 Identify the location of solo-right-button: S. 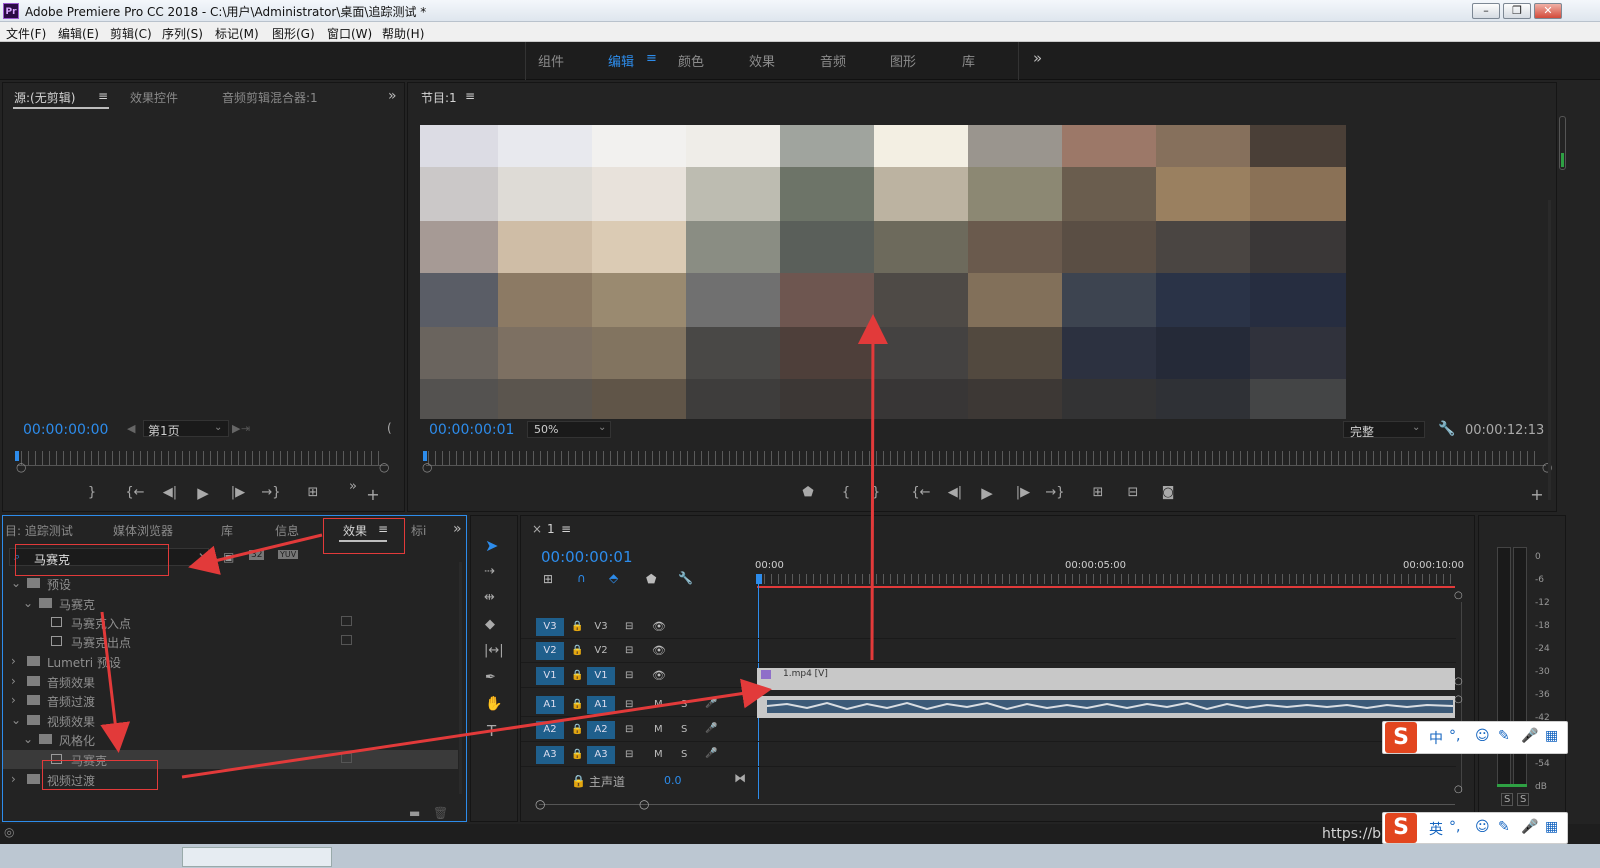
(1523, 799).